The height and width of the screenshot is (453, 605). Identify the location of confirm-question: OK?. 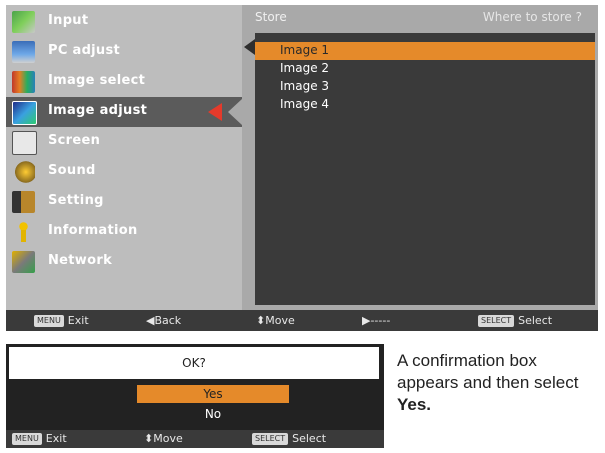
(194, 363).